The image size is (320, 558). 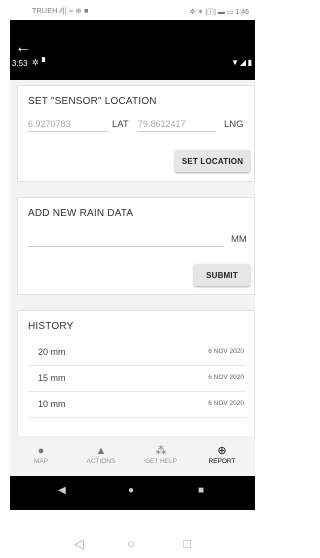 What do you see at coordinates (137, 378) in the screenshot?
I see `history-row: 15 mm 6 NOV 2020` at bounding box center [137, 378].